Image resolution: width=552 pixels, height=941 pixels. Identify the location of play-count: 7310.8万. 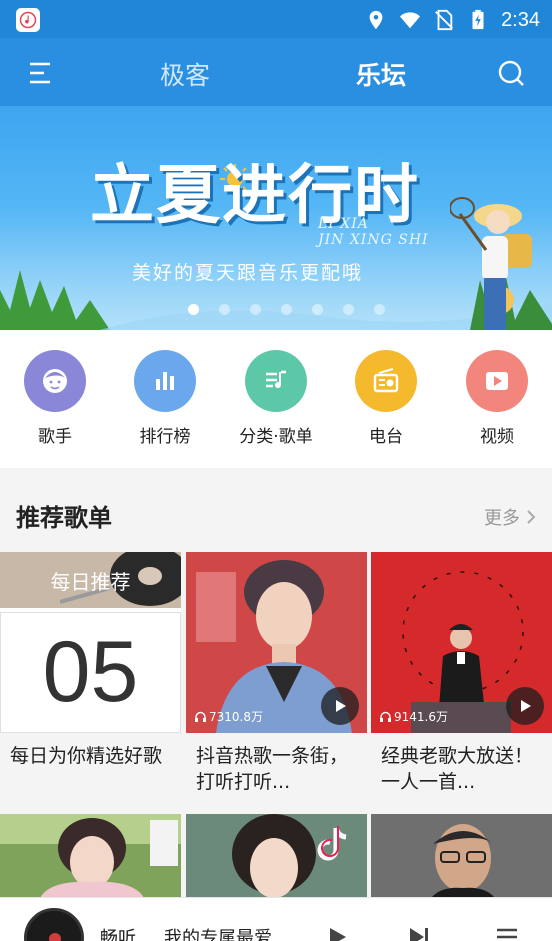
(228, 716).